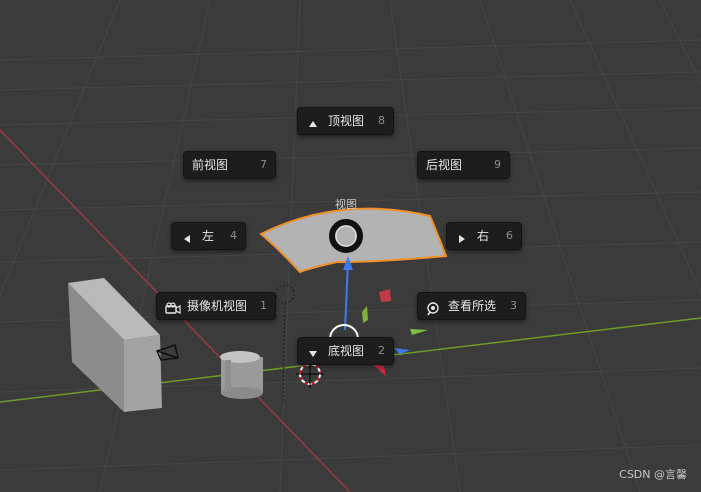  I want to click on top-view-label: 顶视图, so click(346, 121).